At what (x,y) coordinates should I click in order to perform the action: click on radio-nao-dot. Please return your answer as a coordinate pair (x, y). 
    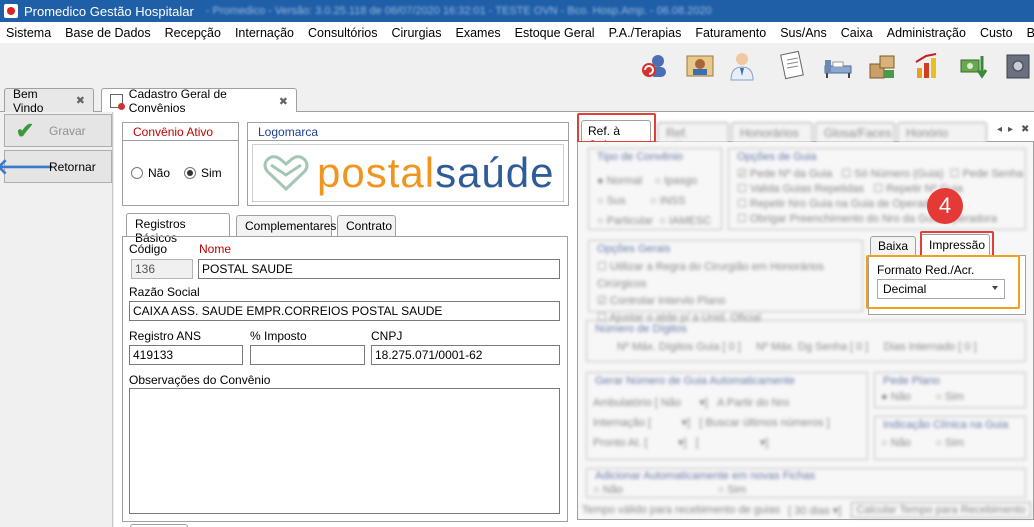
    Looking at the image, I should click on (137, 173).